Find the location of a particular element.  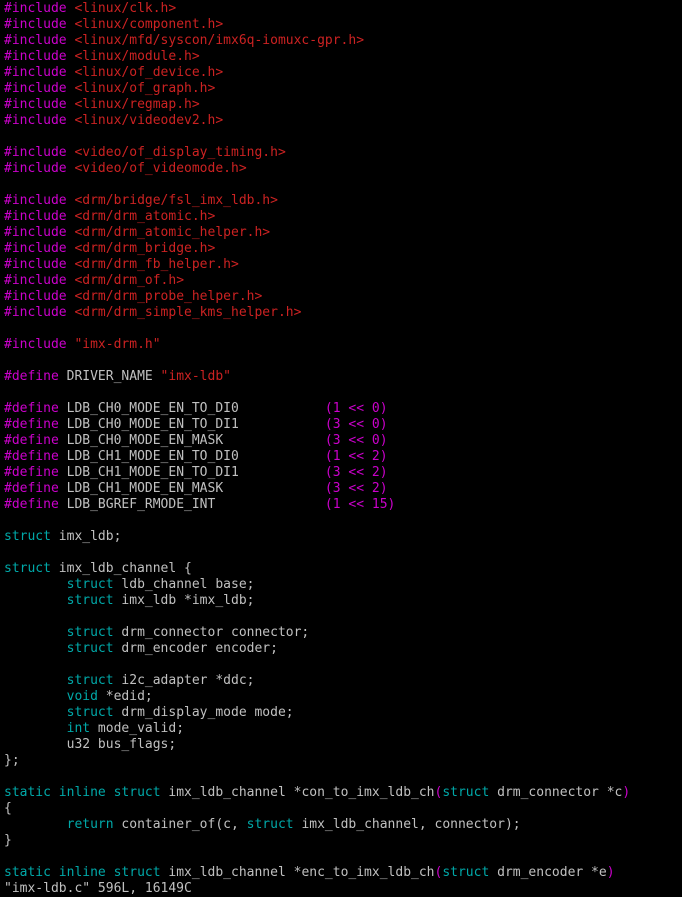

string-token: "imx-drm.h" is located at coordinates (117, 344).